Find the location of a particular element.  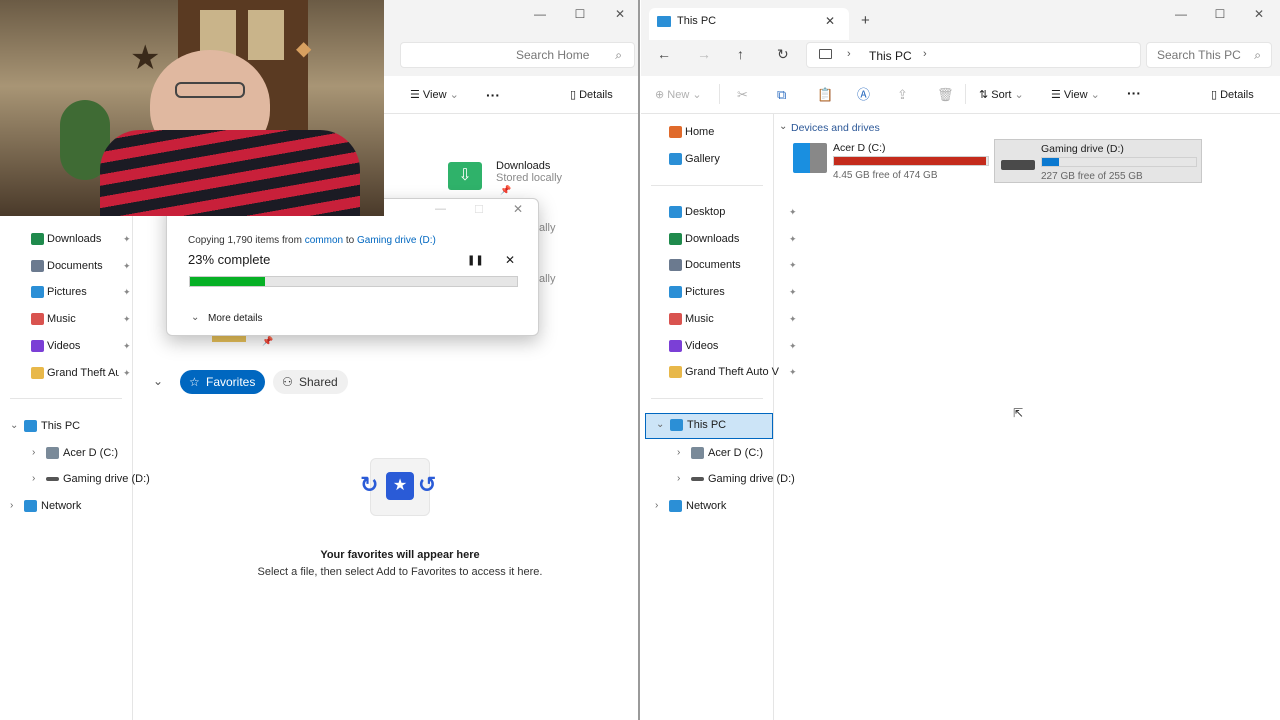

sidebar-item-desktop: Desktop ✦ is located at coordinates (734, 212).